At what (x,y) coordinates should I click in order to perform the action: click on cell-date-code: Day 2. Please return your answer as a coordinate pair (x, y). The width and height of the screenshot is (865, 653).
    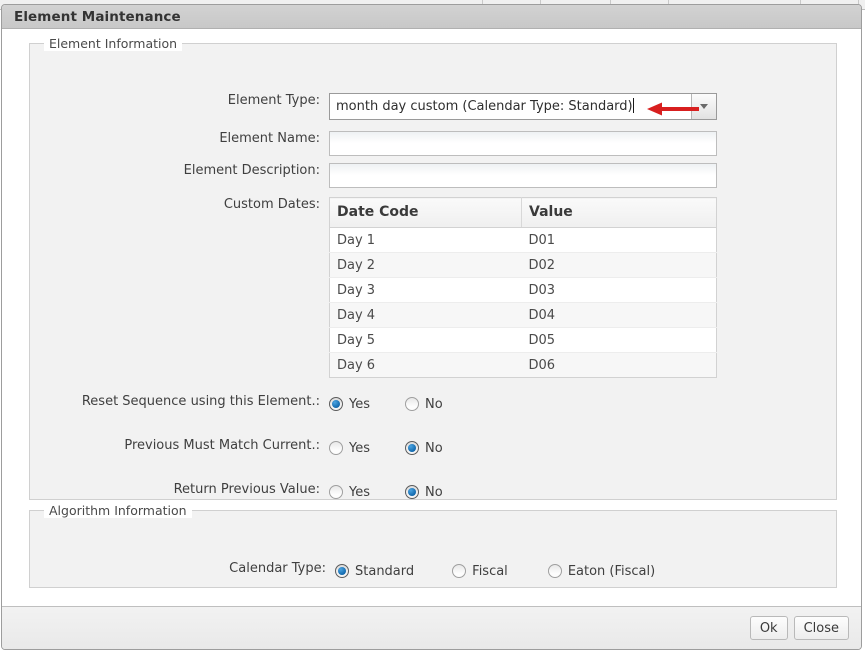
    Looking at the image, I should click on (425, 265).